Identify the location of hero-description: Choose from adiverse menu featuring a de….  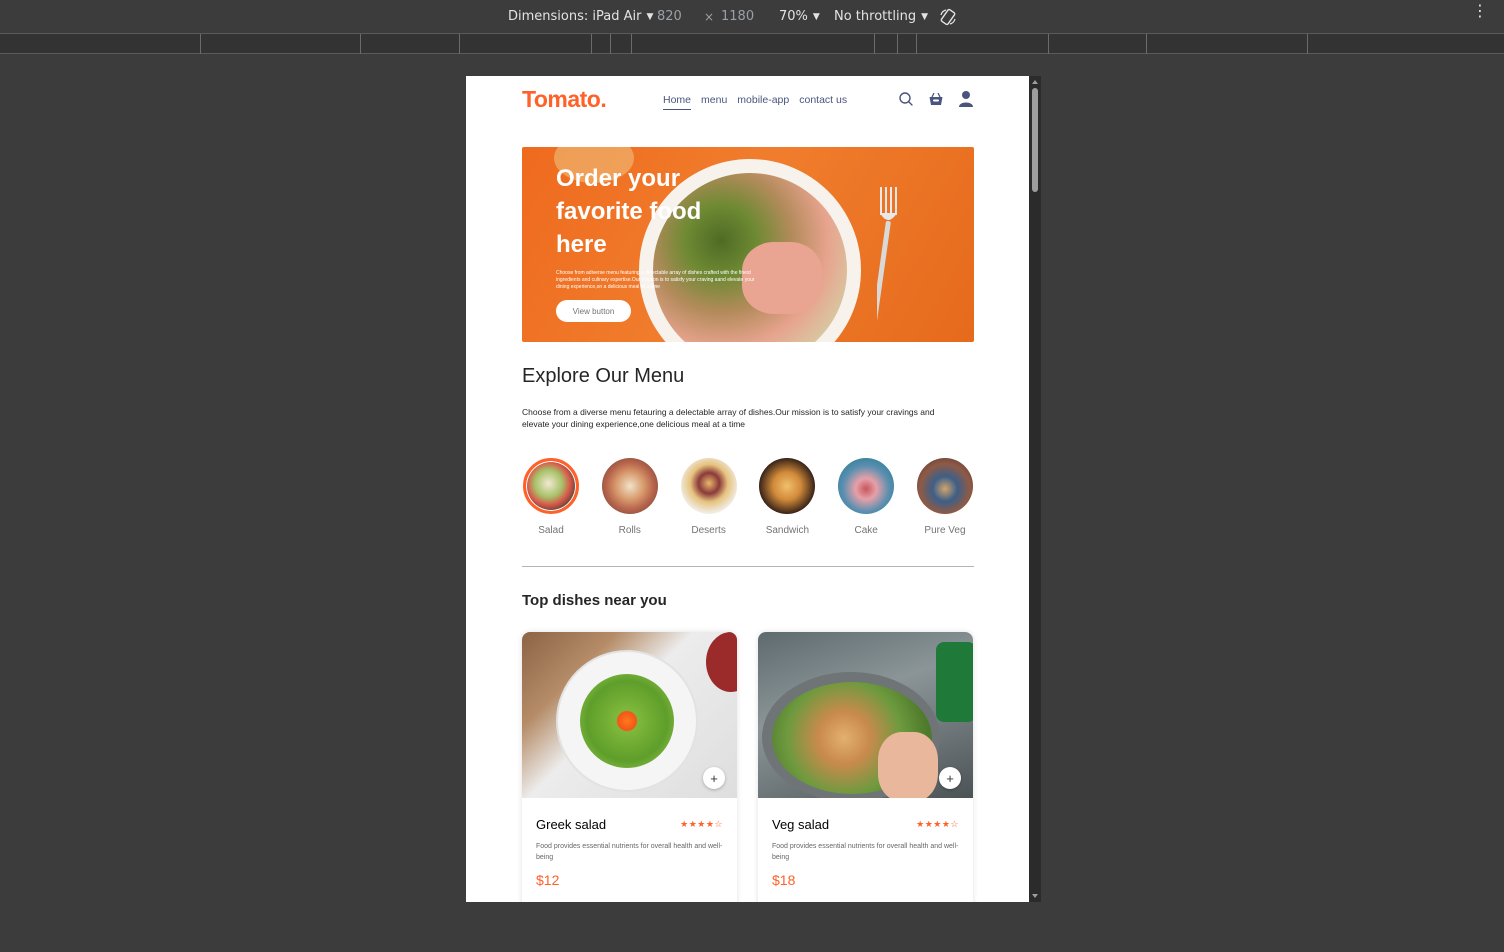
(655, 280).